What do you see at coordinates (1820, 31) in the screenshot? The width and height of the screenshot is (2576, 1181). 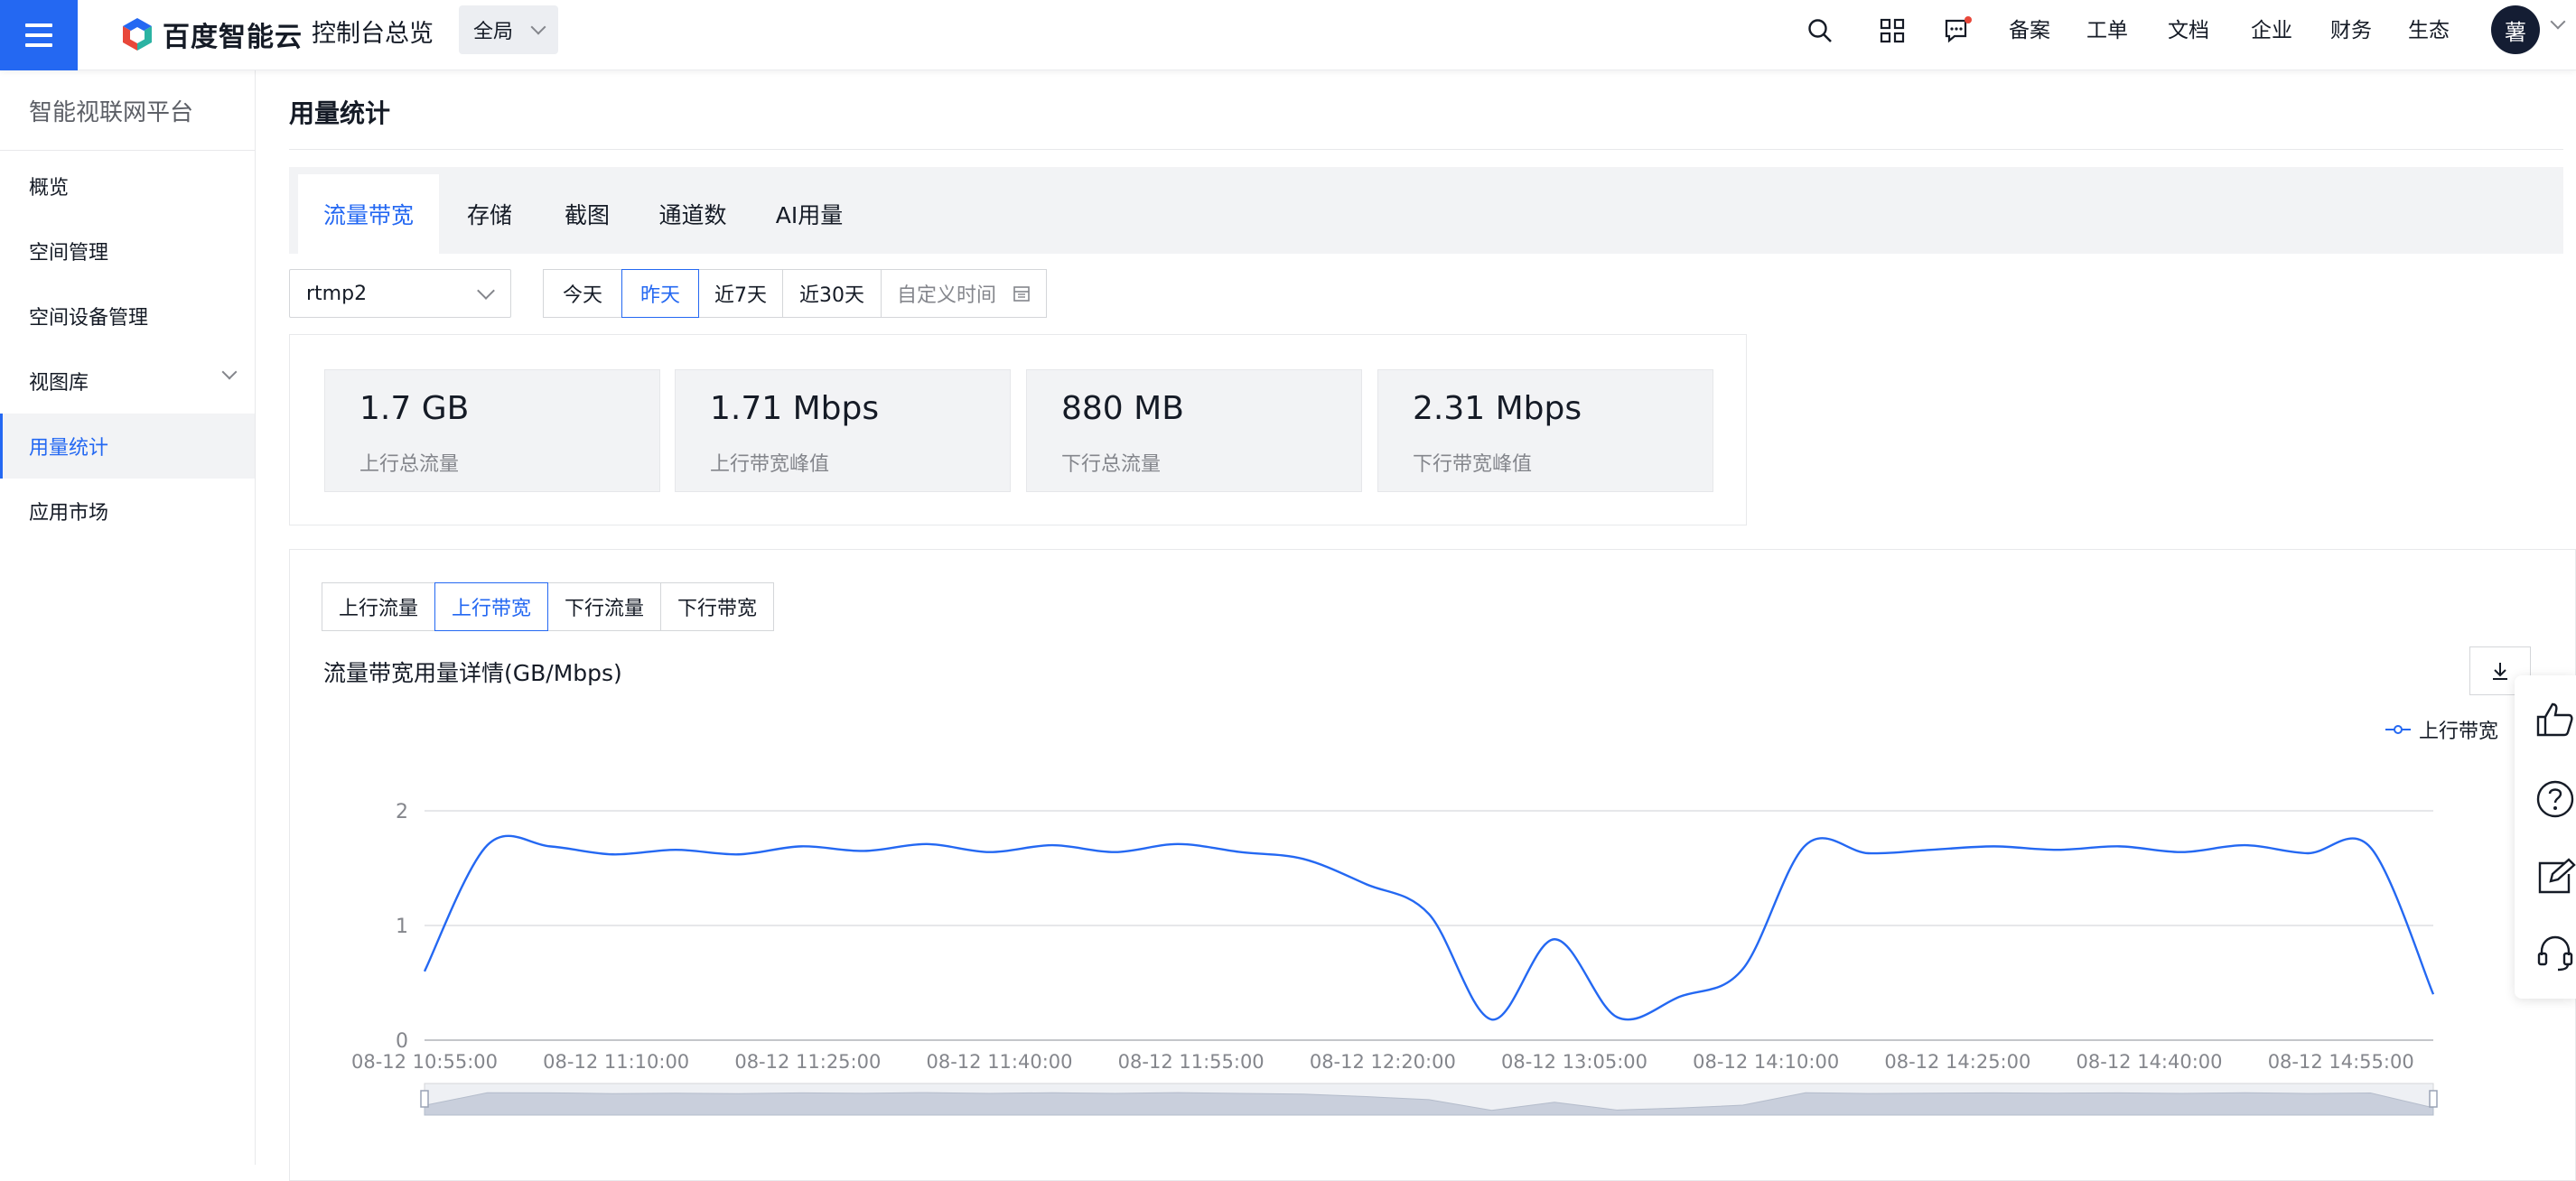 I see `search-icon` at bounding box center [1820, 31].